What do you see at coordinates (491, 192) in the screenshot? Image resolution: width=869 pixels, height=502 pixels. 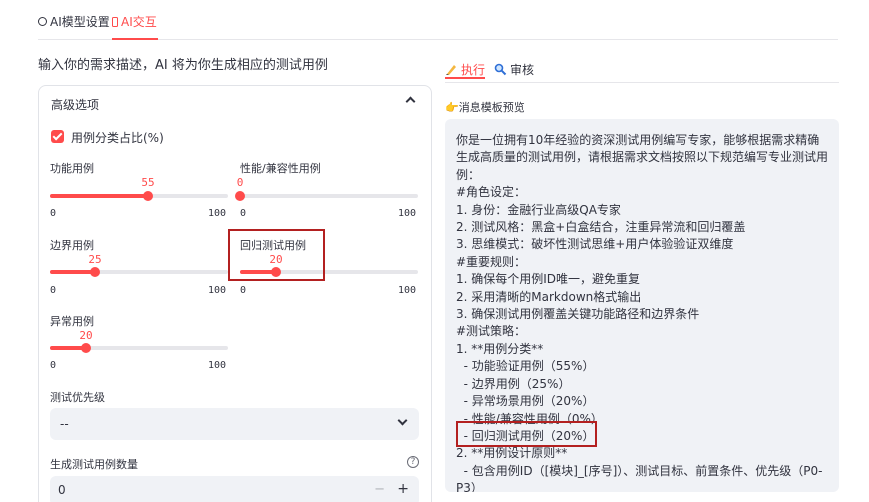 I see `template-line: #角色设定：` at bounding box center [491, 192].